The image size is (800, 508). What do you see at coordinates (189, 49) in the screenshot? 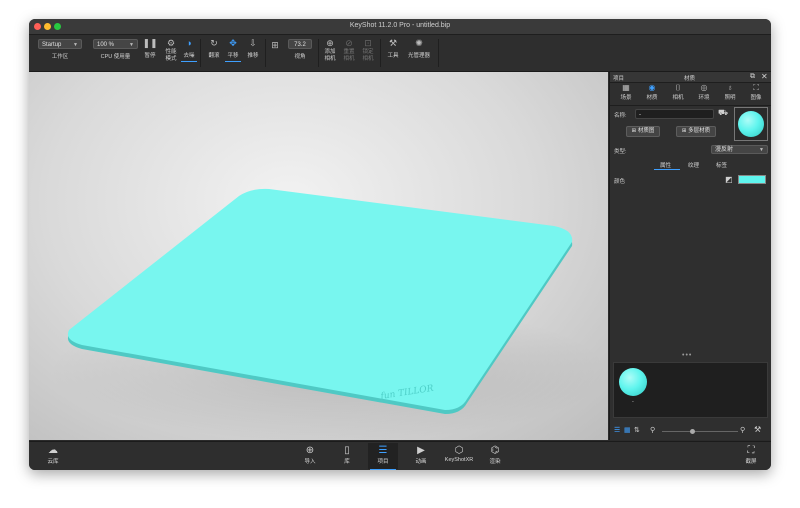
I see `denoise-button: ◑ 去噪` at bounding box center [189, 49].